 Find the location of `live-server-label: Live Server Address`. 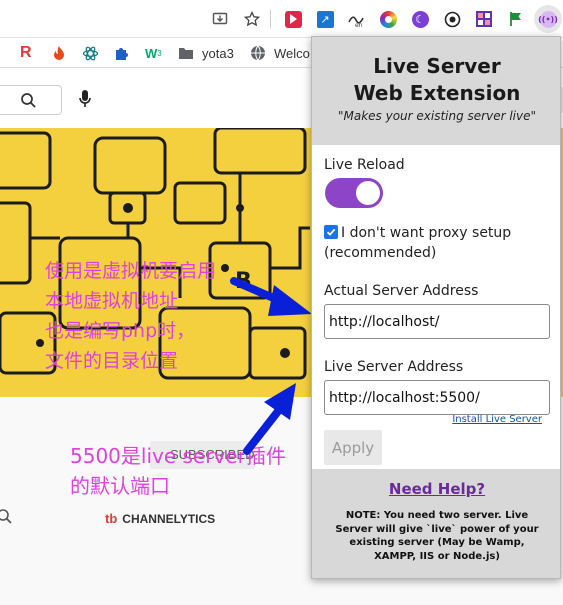

live-server-label: Live Server Address is located at coordinates (394, 367).